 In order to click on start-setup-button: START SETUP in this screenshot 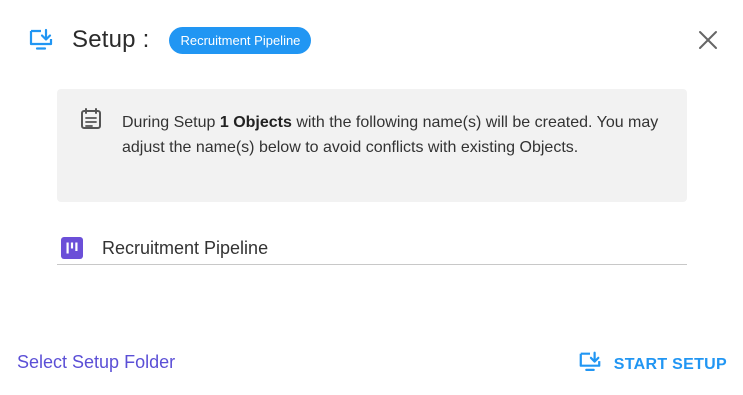, I will do `click(652, 364)`.